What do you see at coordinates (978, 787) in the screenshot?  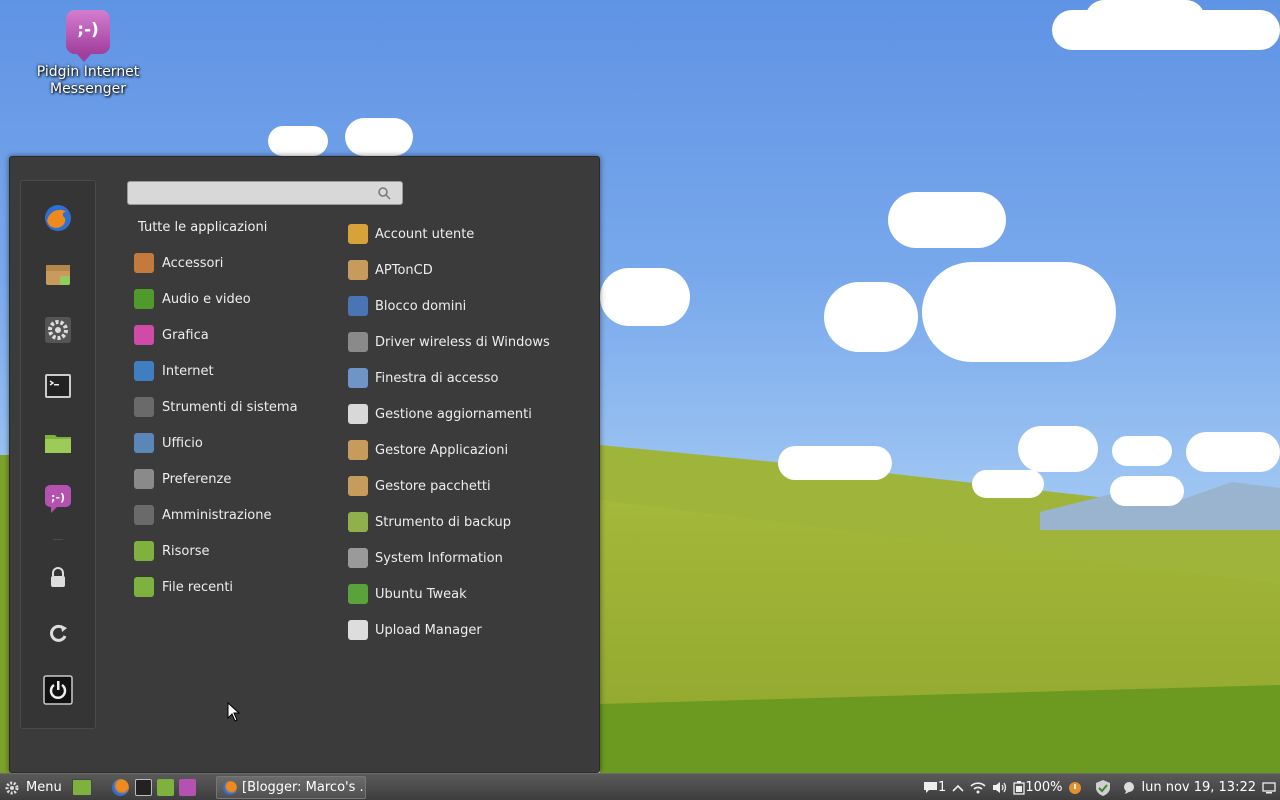 I see `network-applet` at bounding box center [978, 787].